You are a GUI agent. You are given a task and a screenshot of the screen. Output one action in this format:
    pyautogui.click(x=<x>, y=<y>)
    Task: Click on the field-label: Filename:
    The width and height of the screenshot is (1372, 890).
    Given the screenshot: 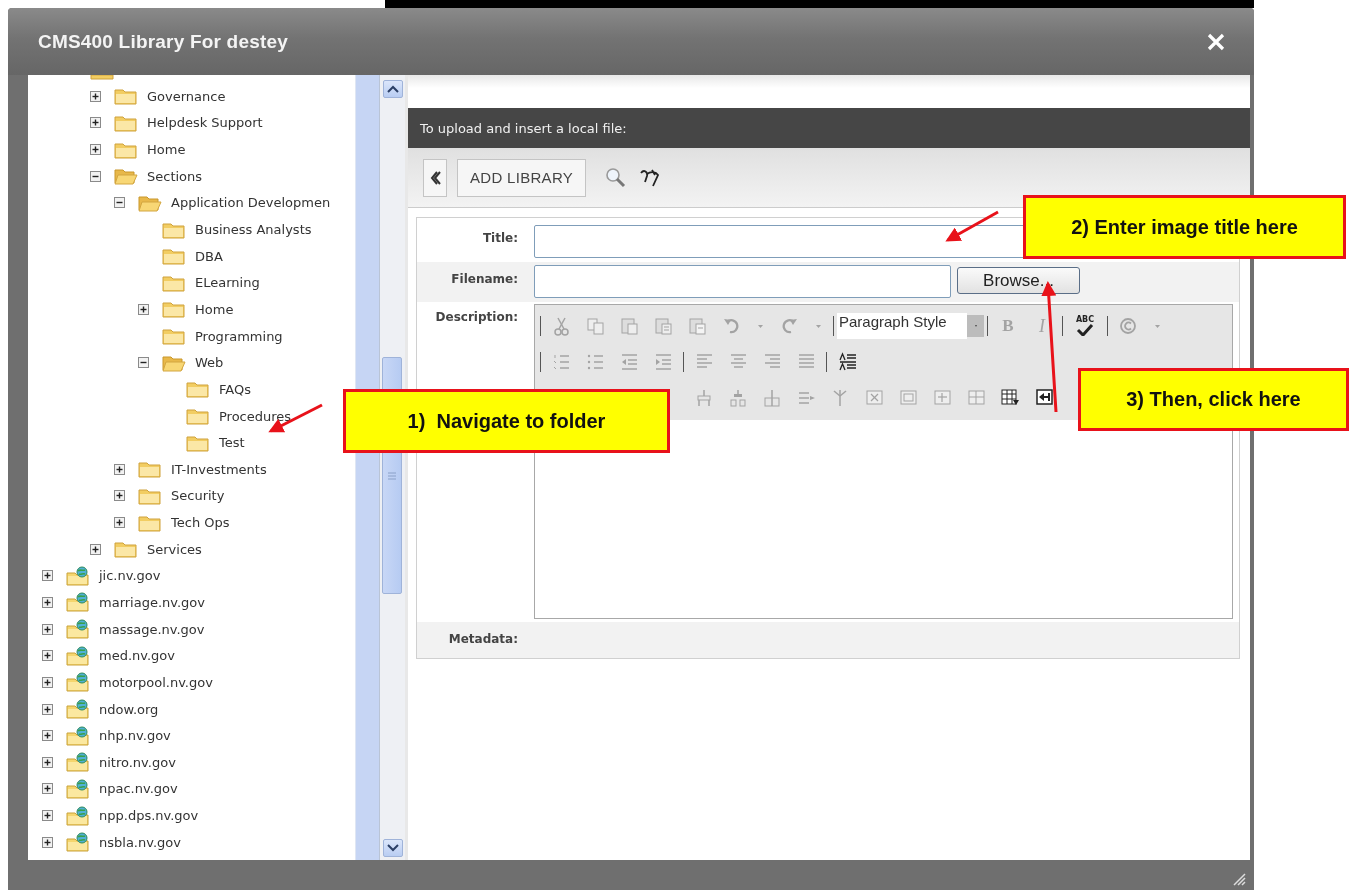 What is the action you would take?
    pyautogui.click(x=484, y=278)
    